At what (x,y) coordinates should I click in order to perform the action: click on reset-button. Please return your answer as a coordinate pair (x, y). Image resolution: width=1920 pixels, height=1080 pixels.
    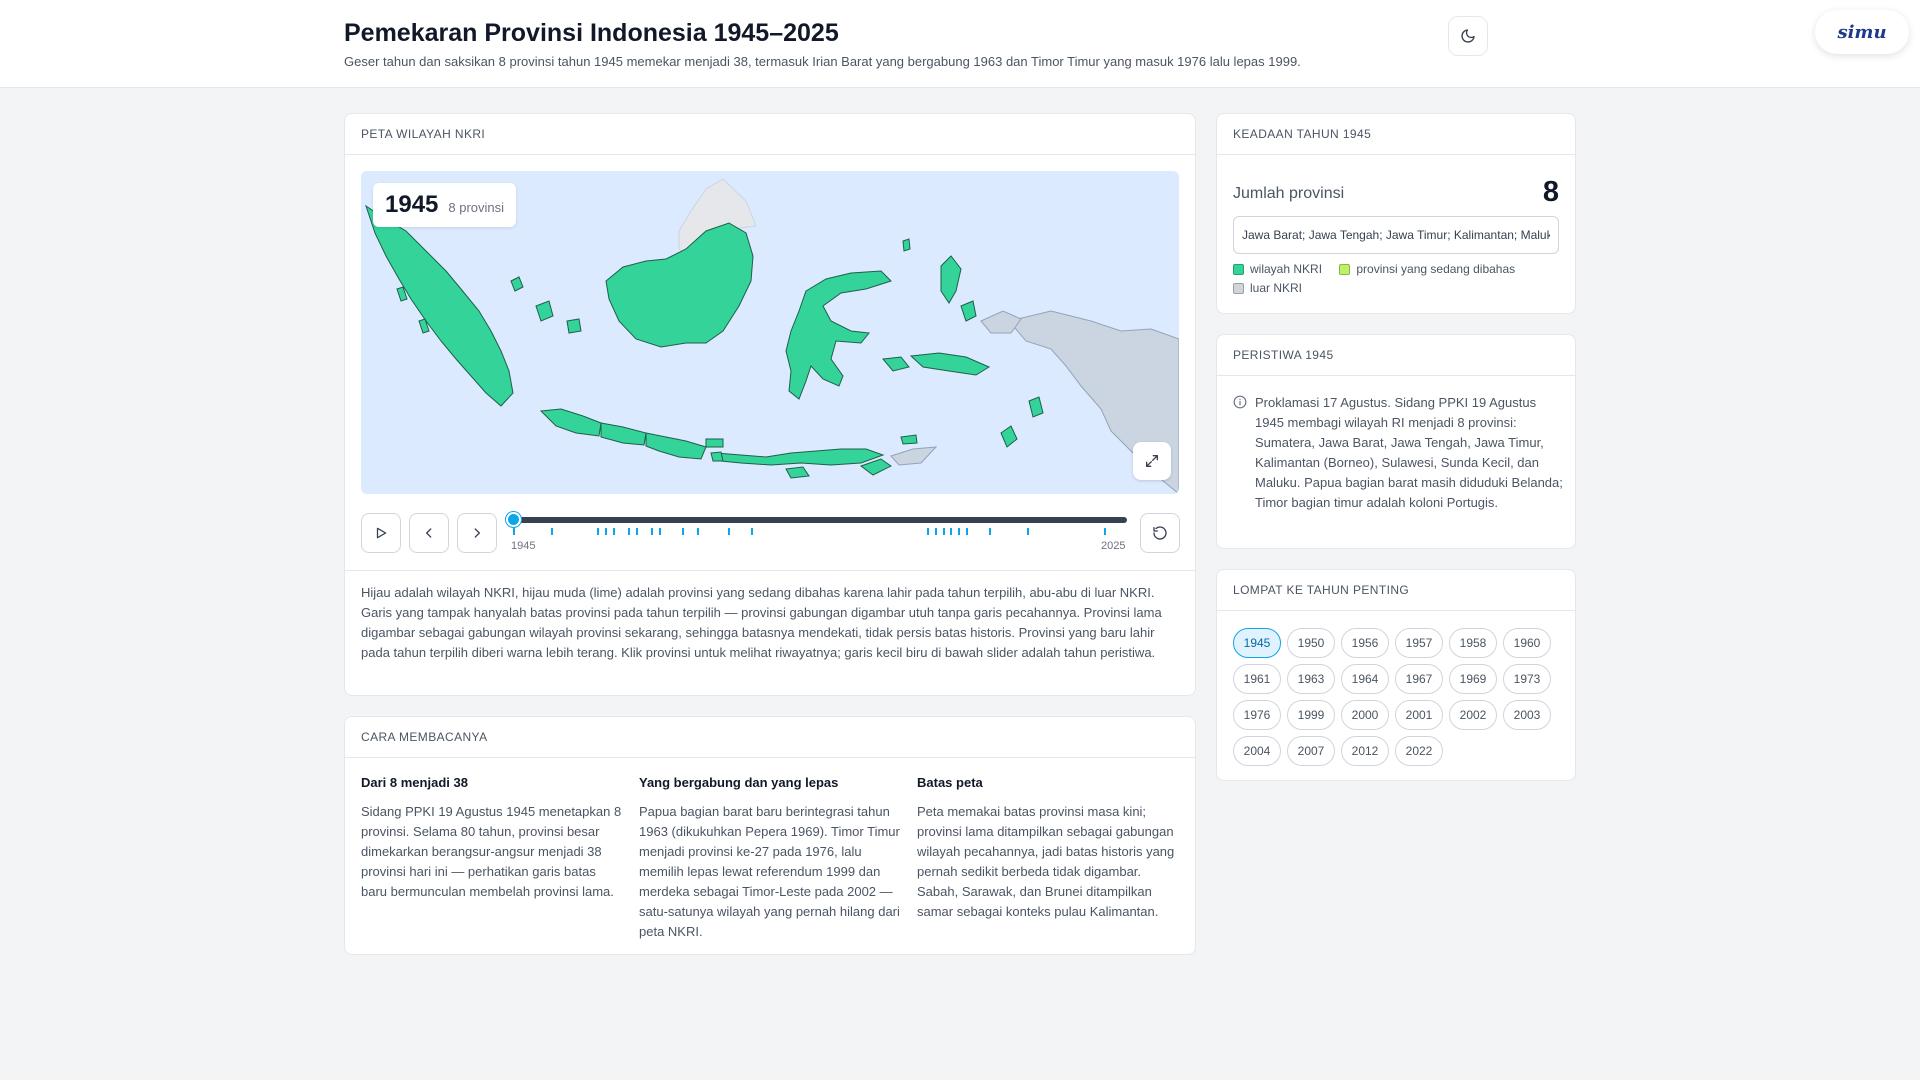
    Looking at the image, I should click on (1160, 533).